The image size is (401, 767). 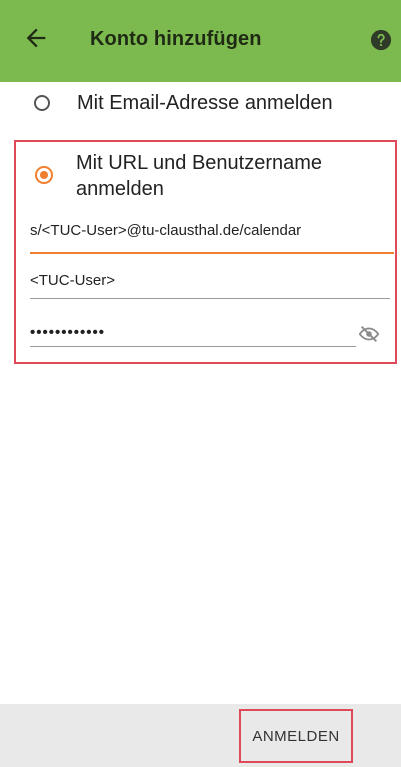 What do you see at coordinates (205, 103) in the screenshot?
I see `option-email-label: Mit Email-Adresse anmelden` at bounding box center [205, 103].